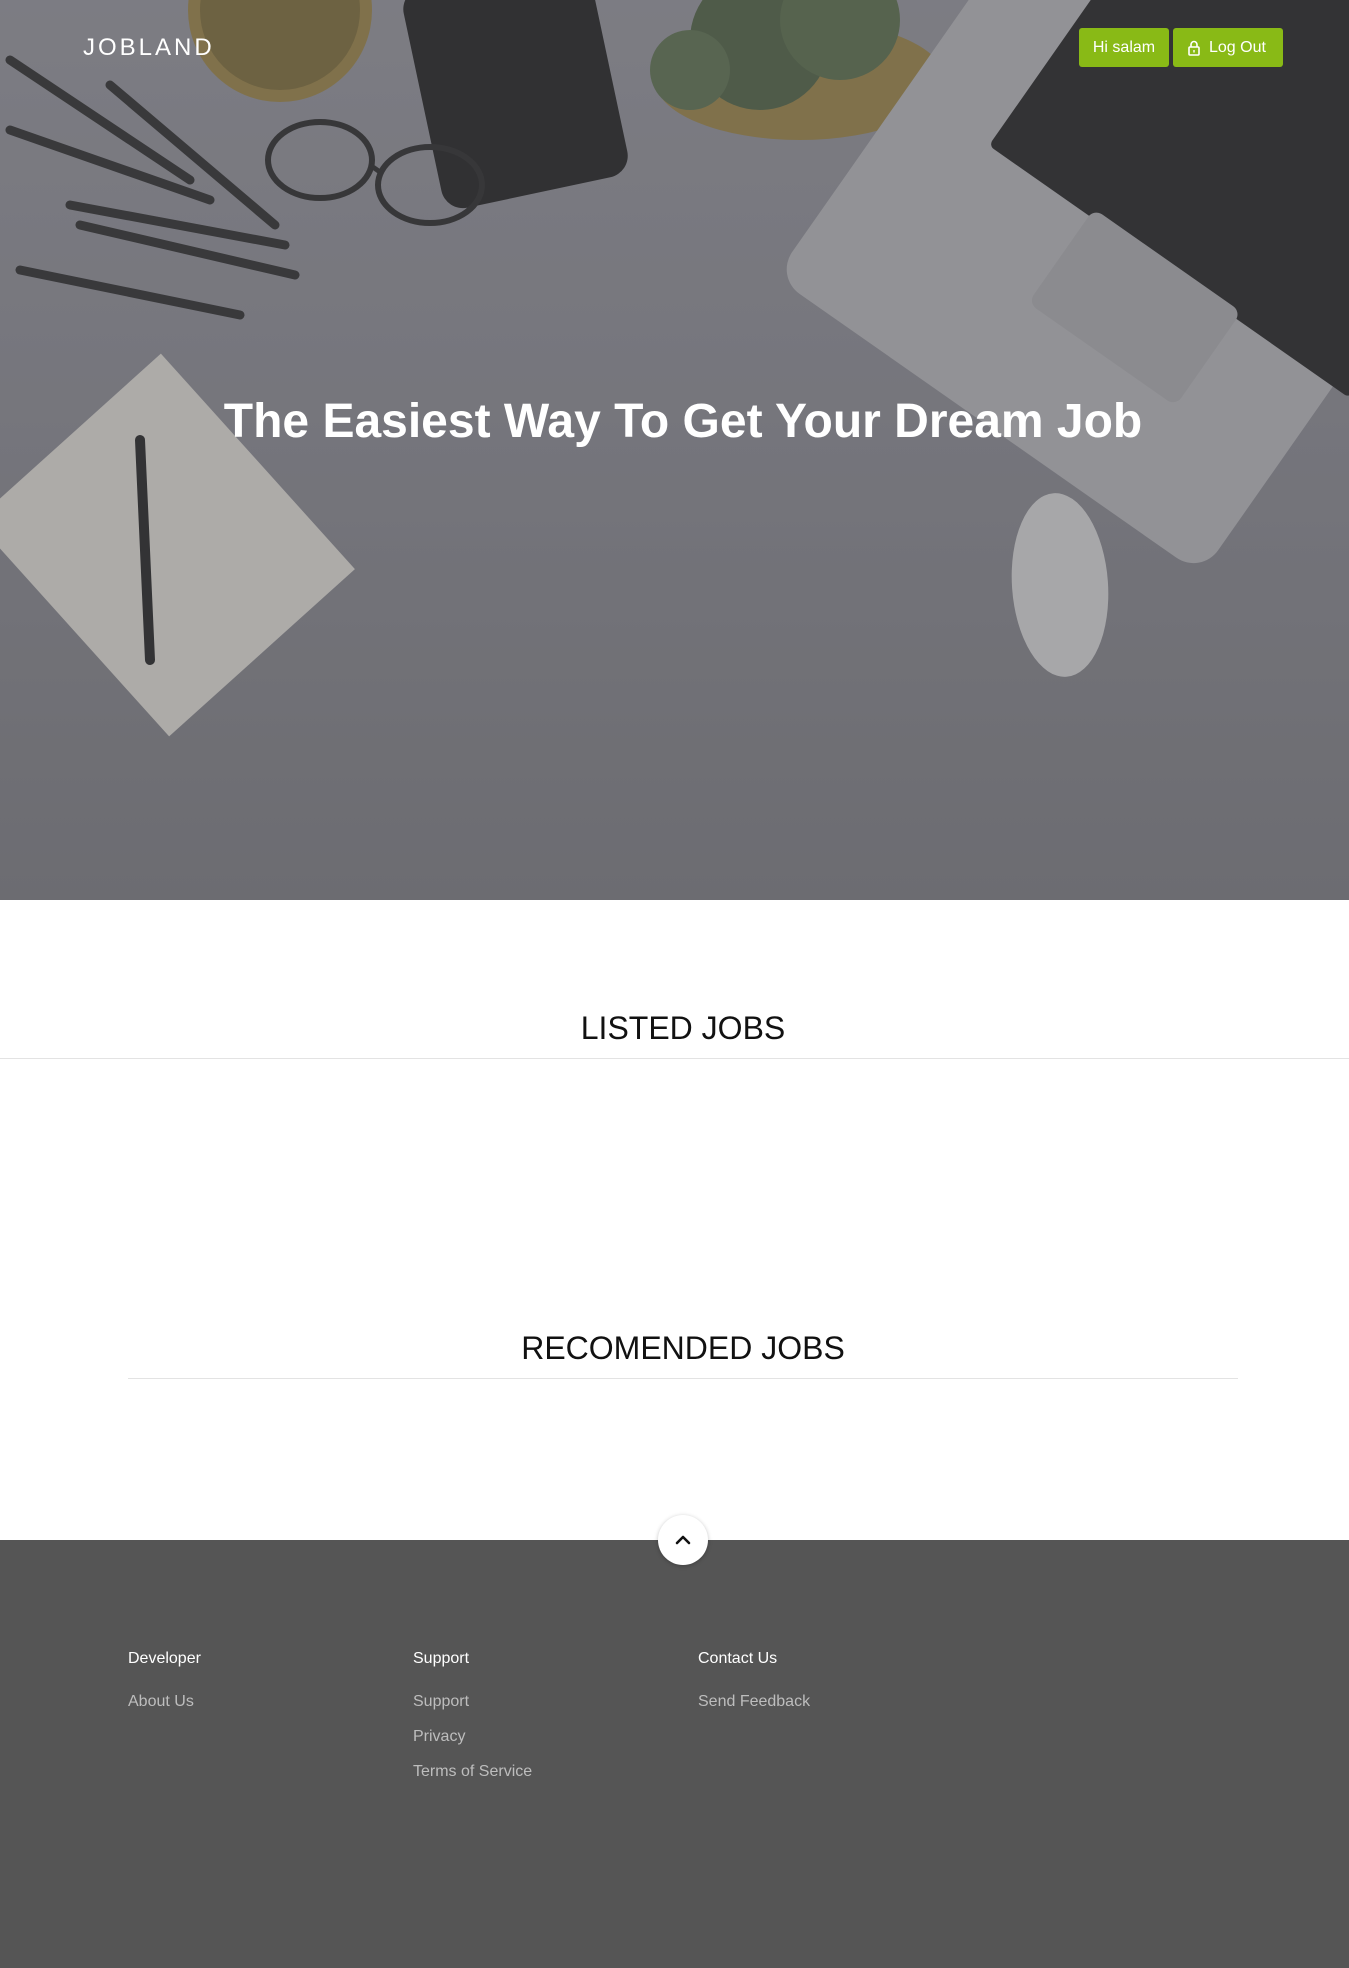  I want to click on listed-jobs-heading: LISTED JOBS, so click(683, 1028).